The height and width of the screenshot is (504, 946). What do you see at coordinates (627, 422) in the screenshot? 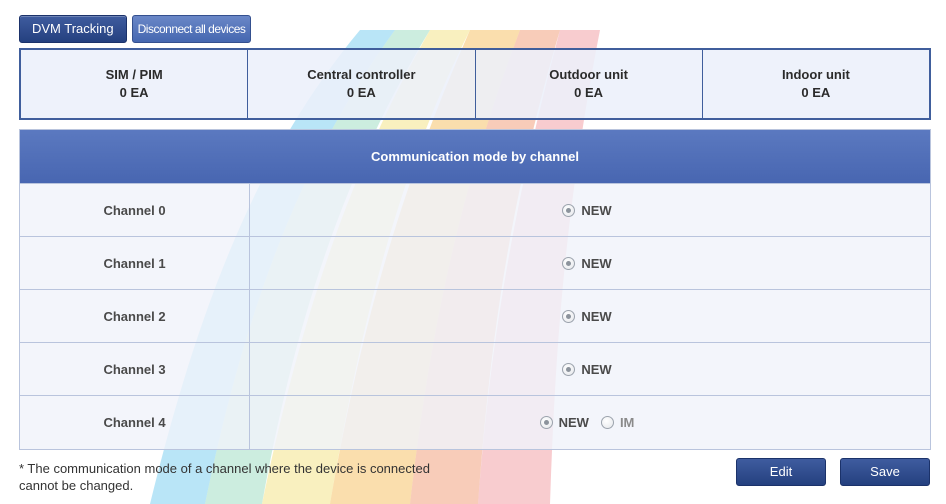
I see `radio-label: IM` at bounding box center [627, 422].